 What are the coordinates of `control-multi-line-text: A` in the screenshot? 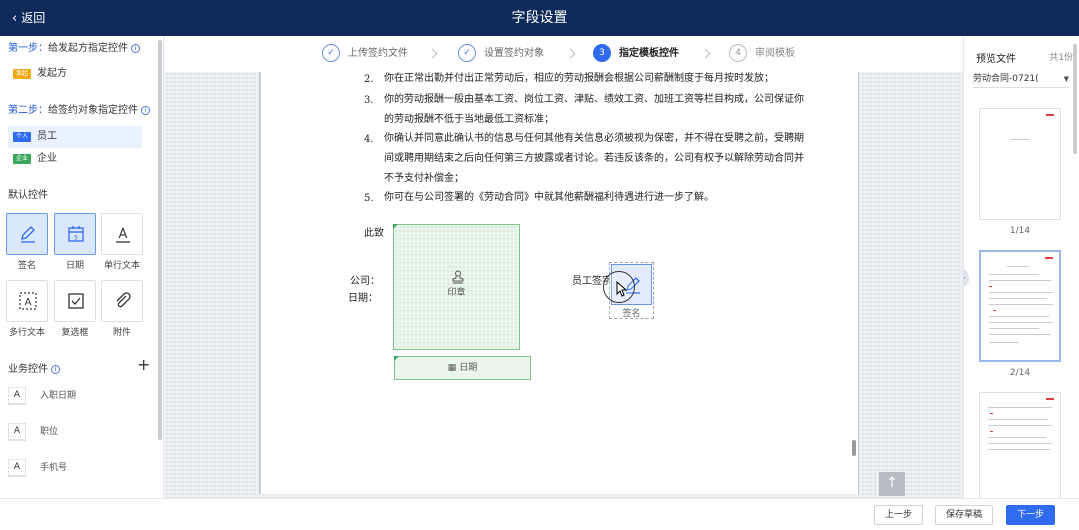 It's located at (27, 301).